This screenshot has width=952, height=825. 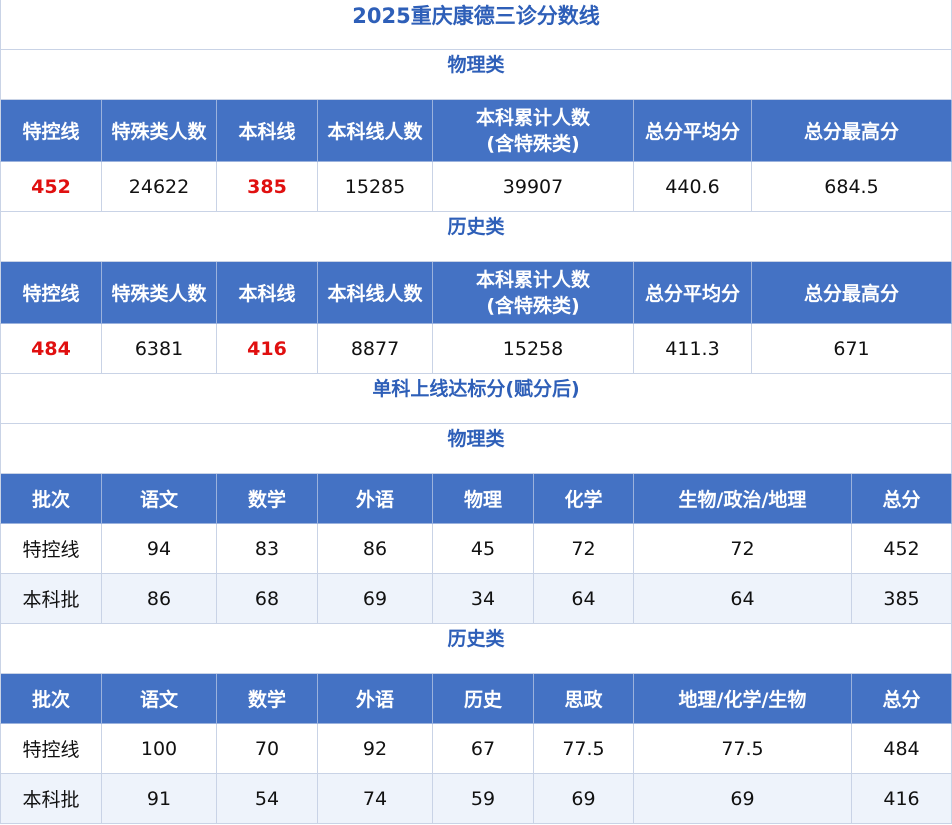 What do you see at coordinates (483, 799) in the screenshot?
I see `table-cell: 59` at bounding box center [483, 799].